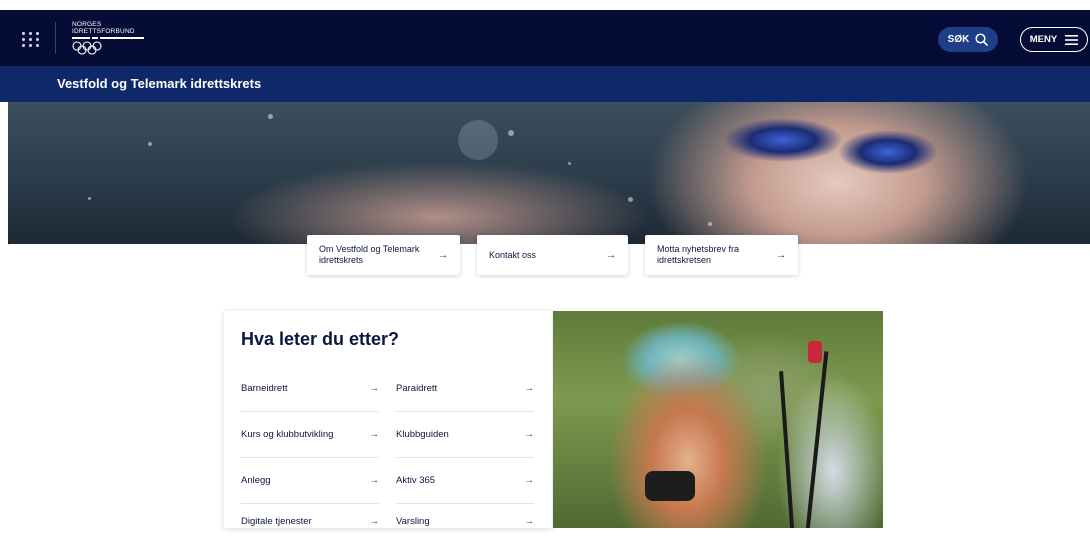 Image resolution: width=1090 pixels, height=544 pixels. What do you see at coordinates (276, 521) in the screenshot?
I see `link-label: Digitale tjenester` at bounding box center [276, 521].